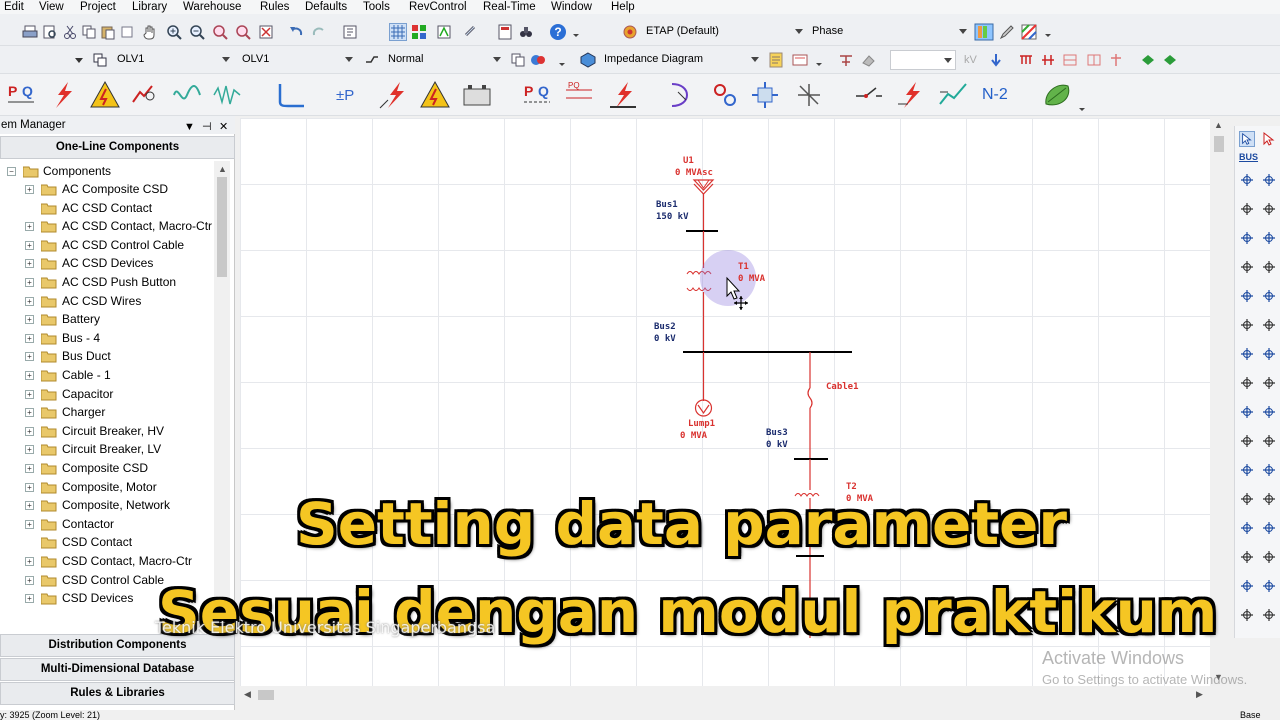  Describe the element at coordinates (1007, 32) in the screenshot. I see `pencil-icon` at that location.